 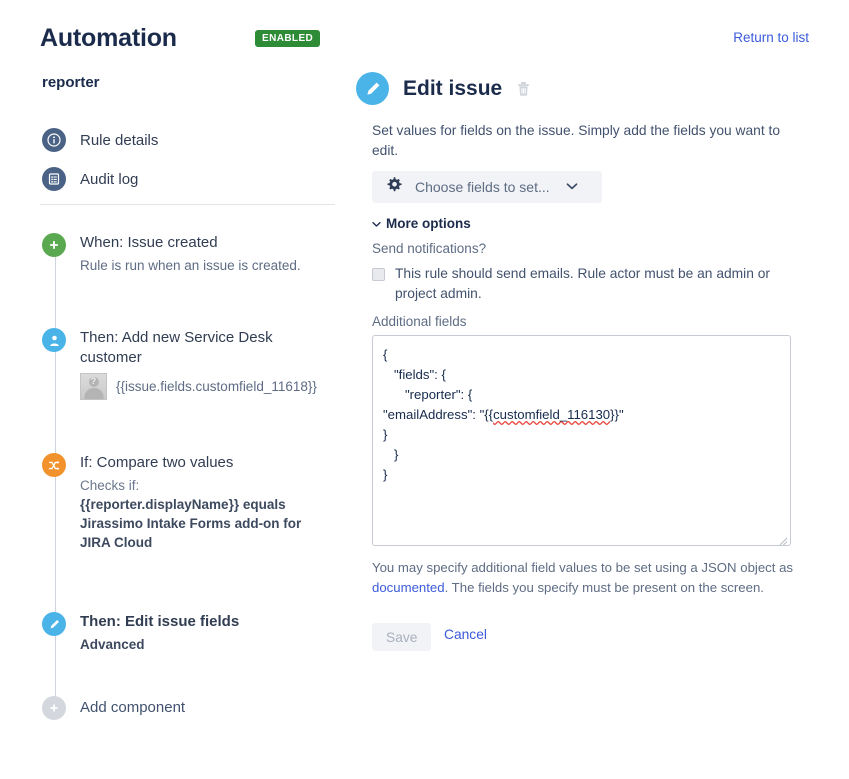 I want to click on person-icon, so click(x=54, y=340).